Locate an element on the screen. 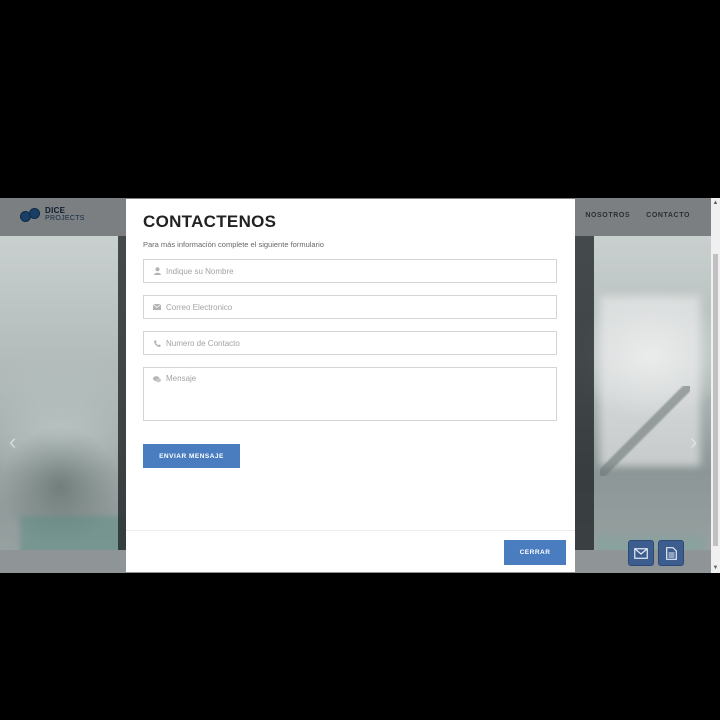 This screenshot has height=720, width=720. phone-icon is located at coordinates (157, 343).